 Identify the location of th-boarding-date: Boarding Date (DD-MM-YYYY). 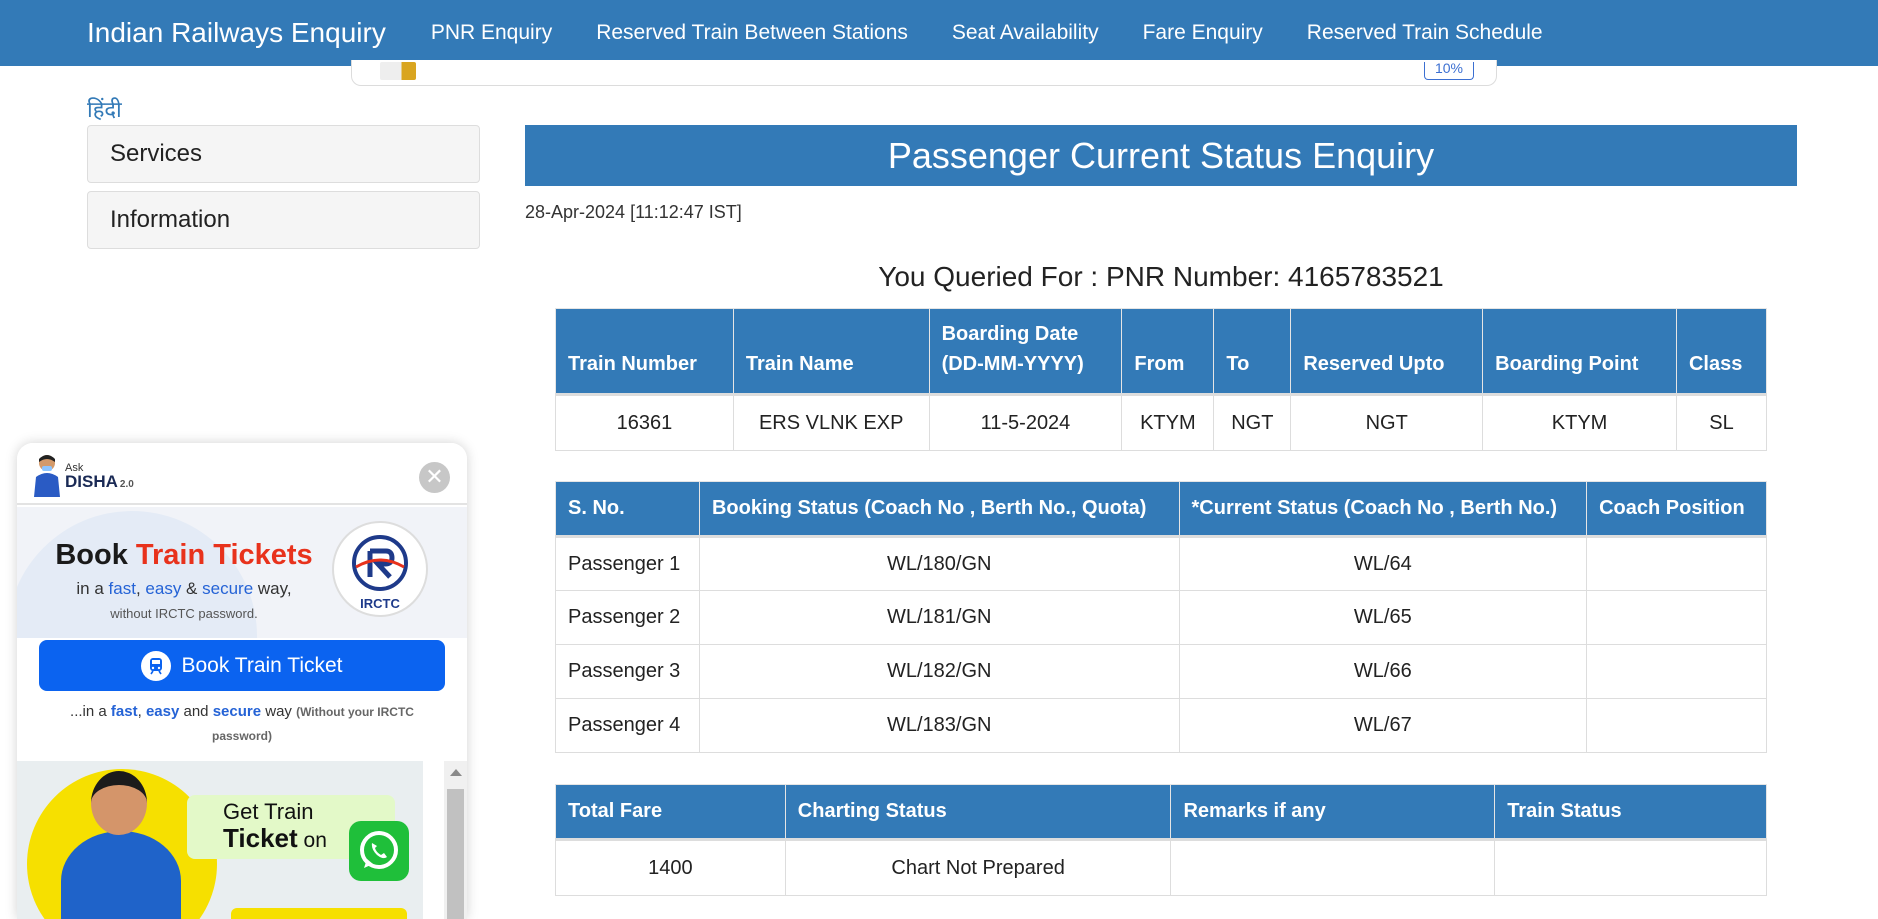
(1025, 352).